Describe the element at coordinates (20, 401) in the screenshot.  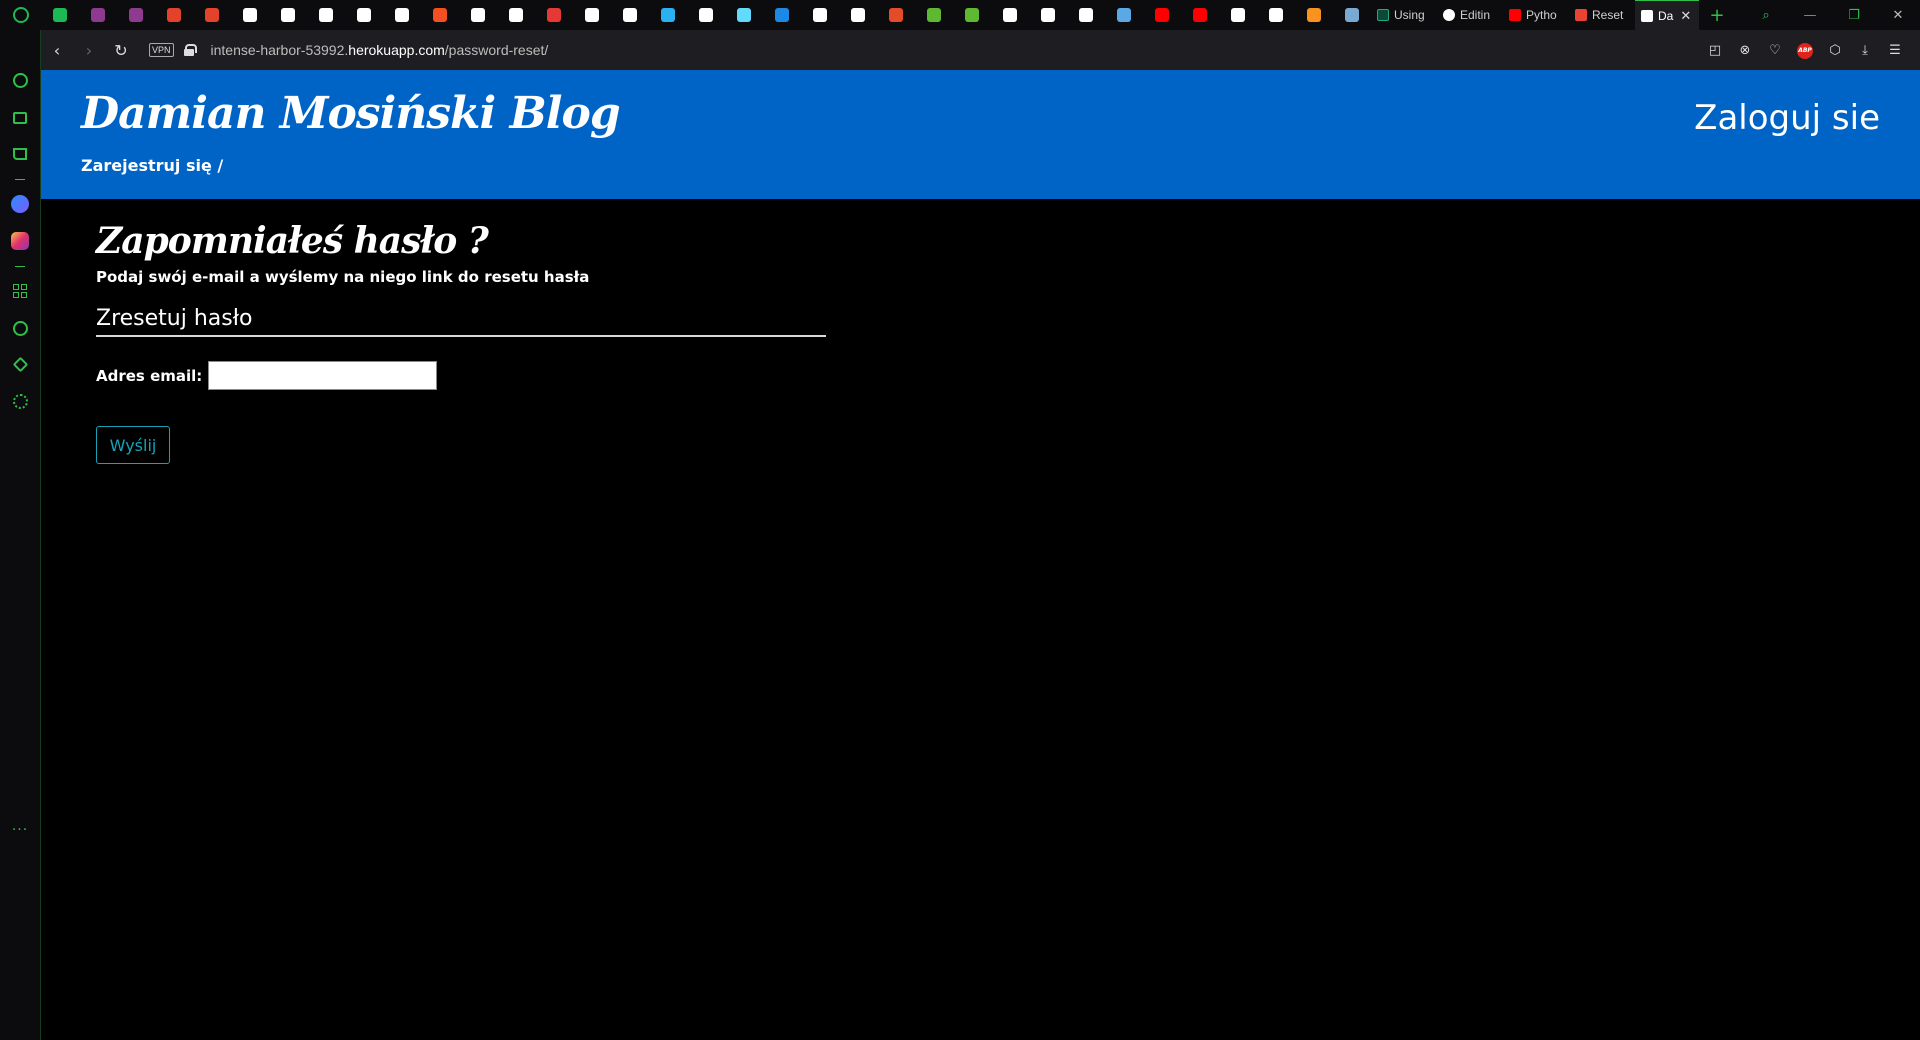
I see `settings-gear-icon` at that location.